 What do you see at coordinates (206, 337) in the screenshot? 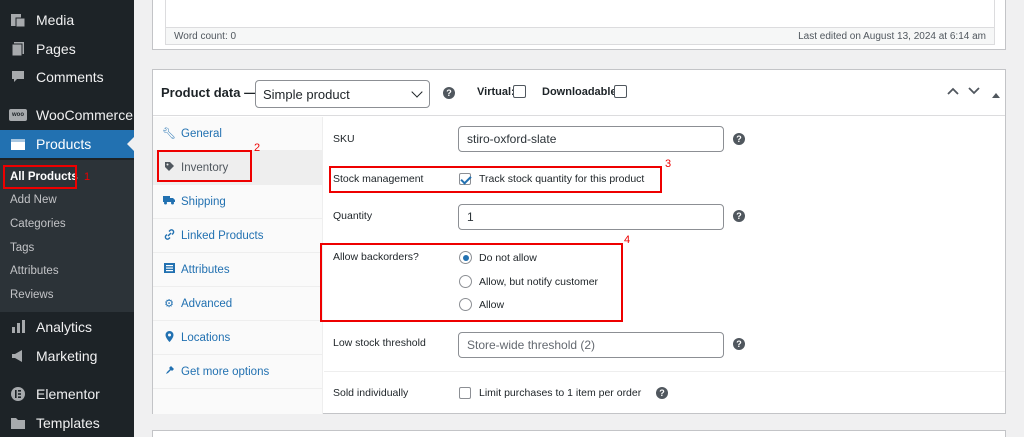
I see `tab-label: Locations` at bounding box center [206, 337].